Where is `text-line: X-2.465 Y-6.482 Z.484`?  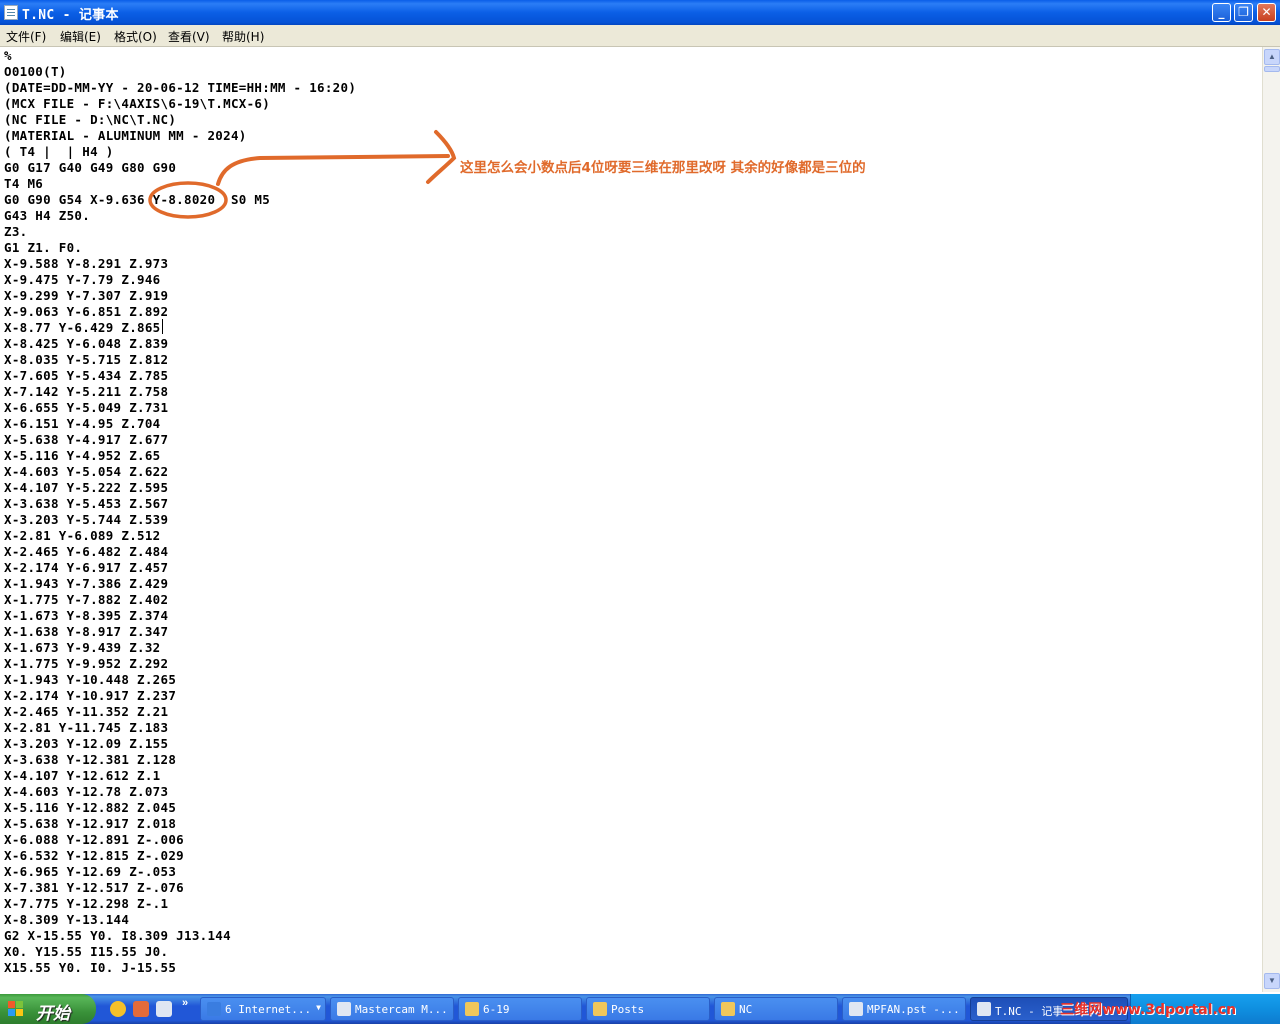 text-line: X-2.465 Y-6.482 Z.484 is located at coordinates (86, 551).